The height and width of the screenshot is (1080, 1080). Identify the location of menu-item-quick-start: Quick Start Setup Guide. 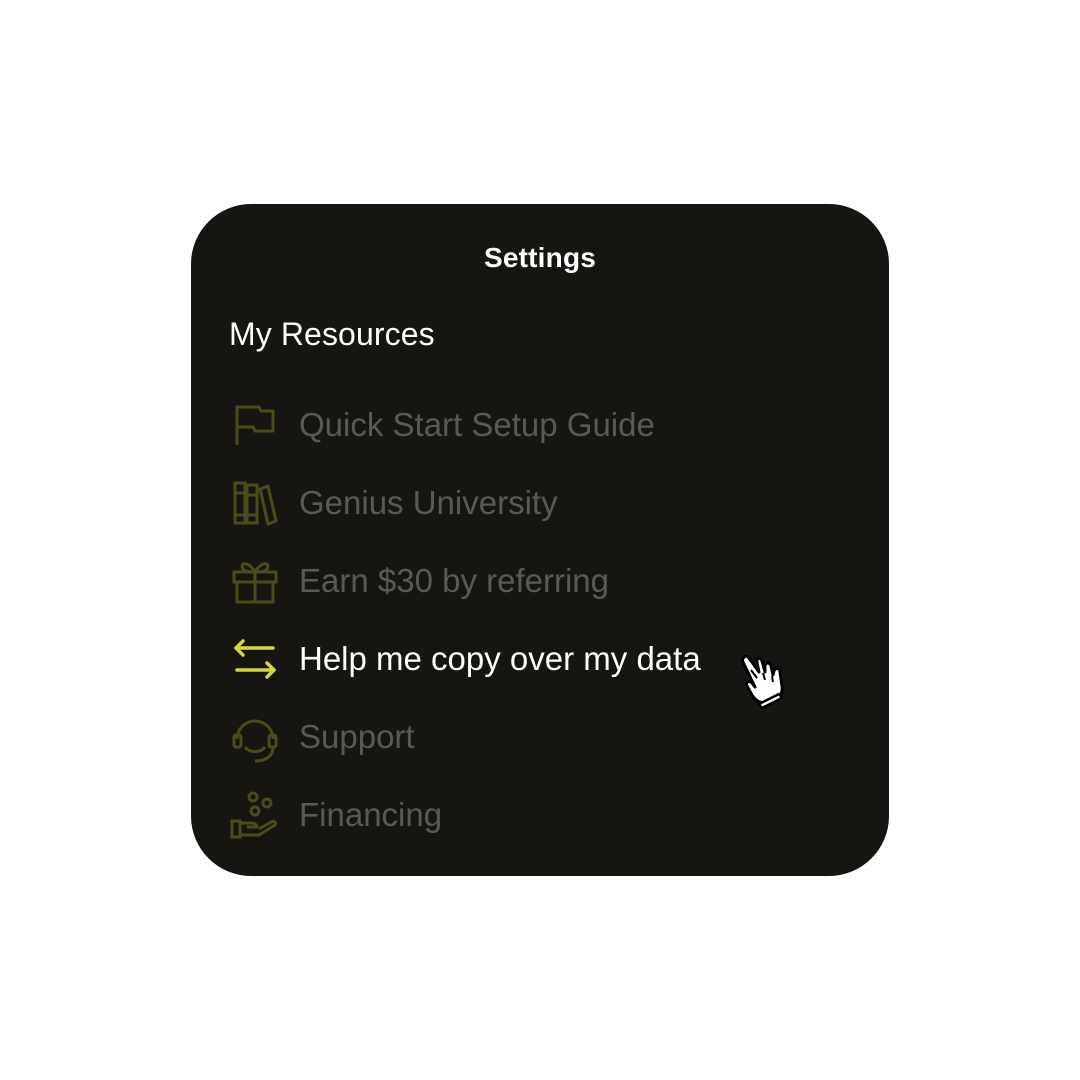
(539, 425).